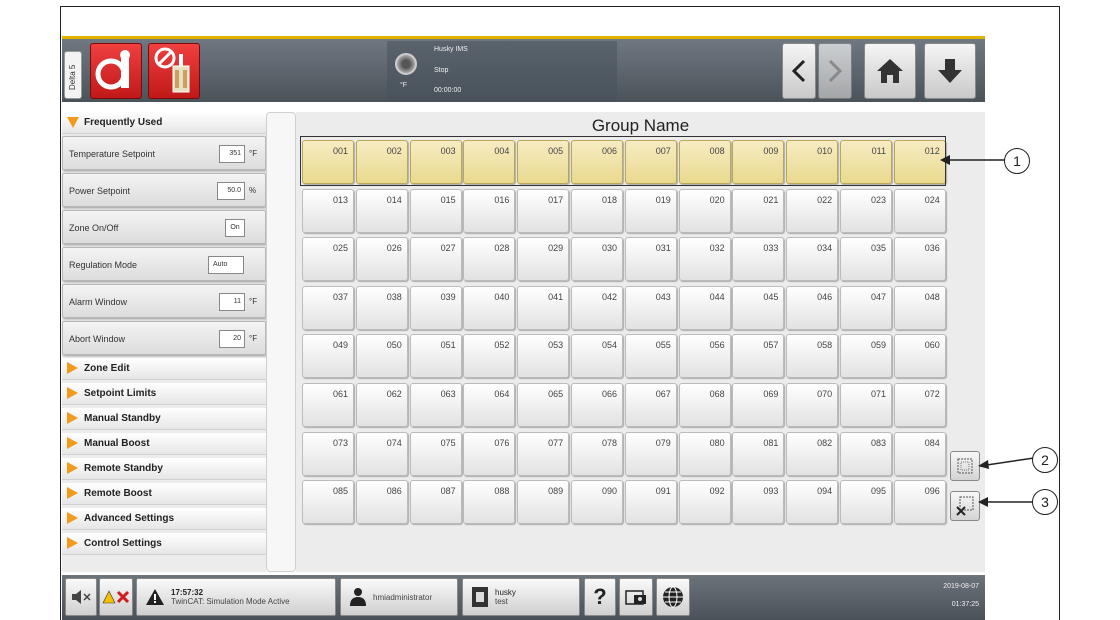  I want to click on user-button: hmiadministrator, so click(399, 597).